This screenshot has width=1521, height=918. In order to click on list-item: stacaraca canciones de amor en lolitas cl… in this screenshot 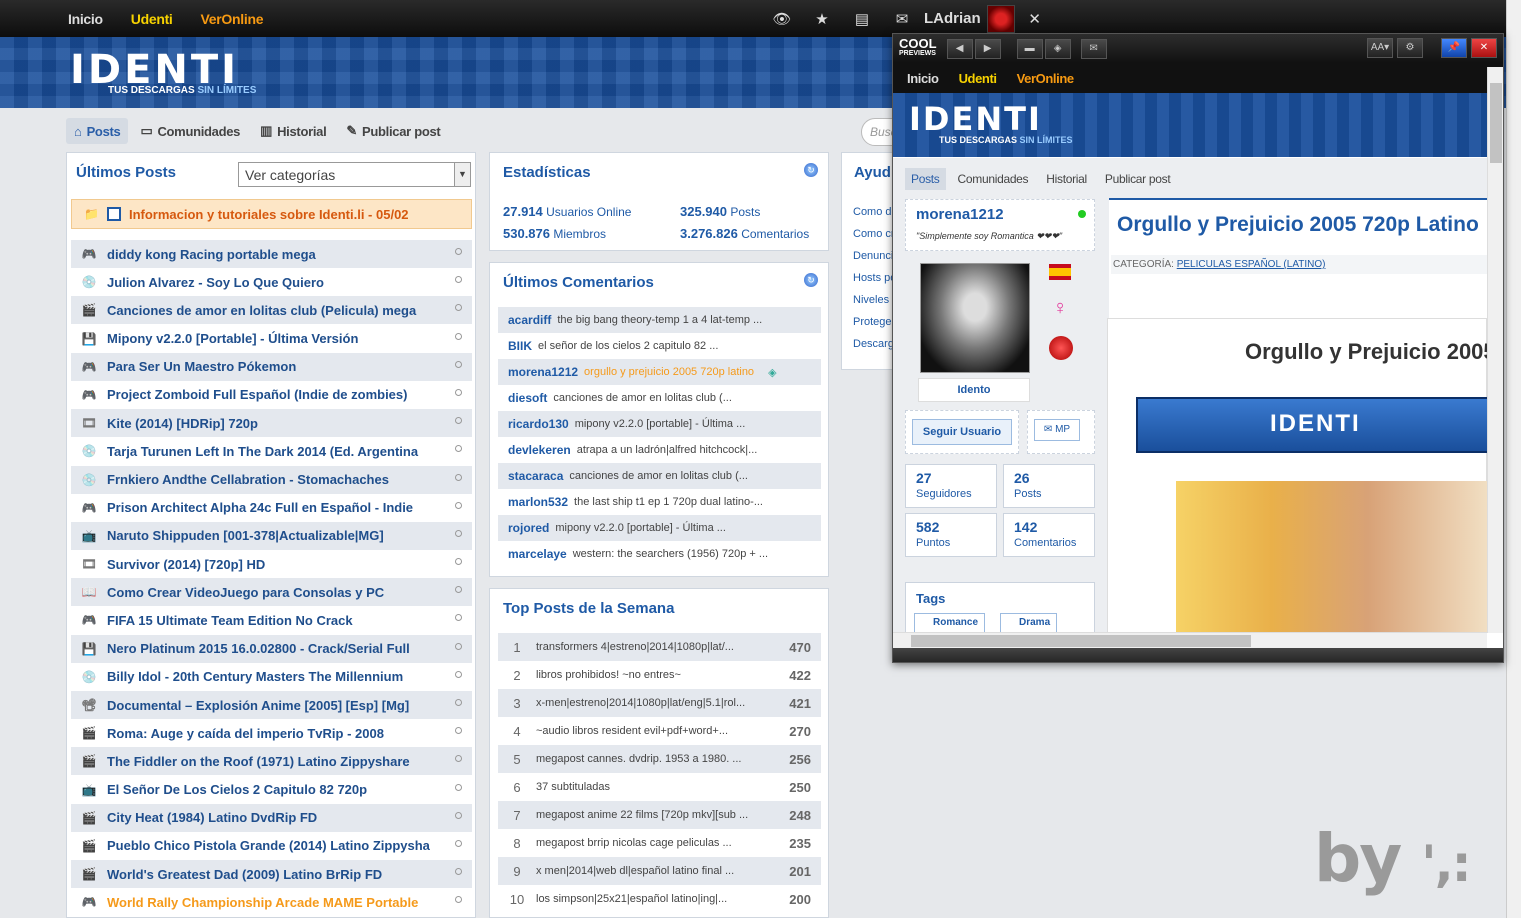, I will do `click(659, 476)`.